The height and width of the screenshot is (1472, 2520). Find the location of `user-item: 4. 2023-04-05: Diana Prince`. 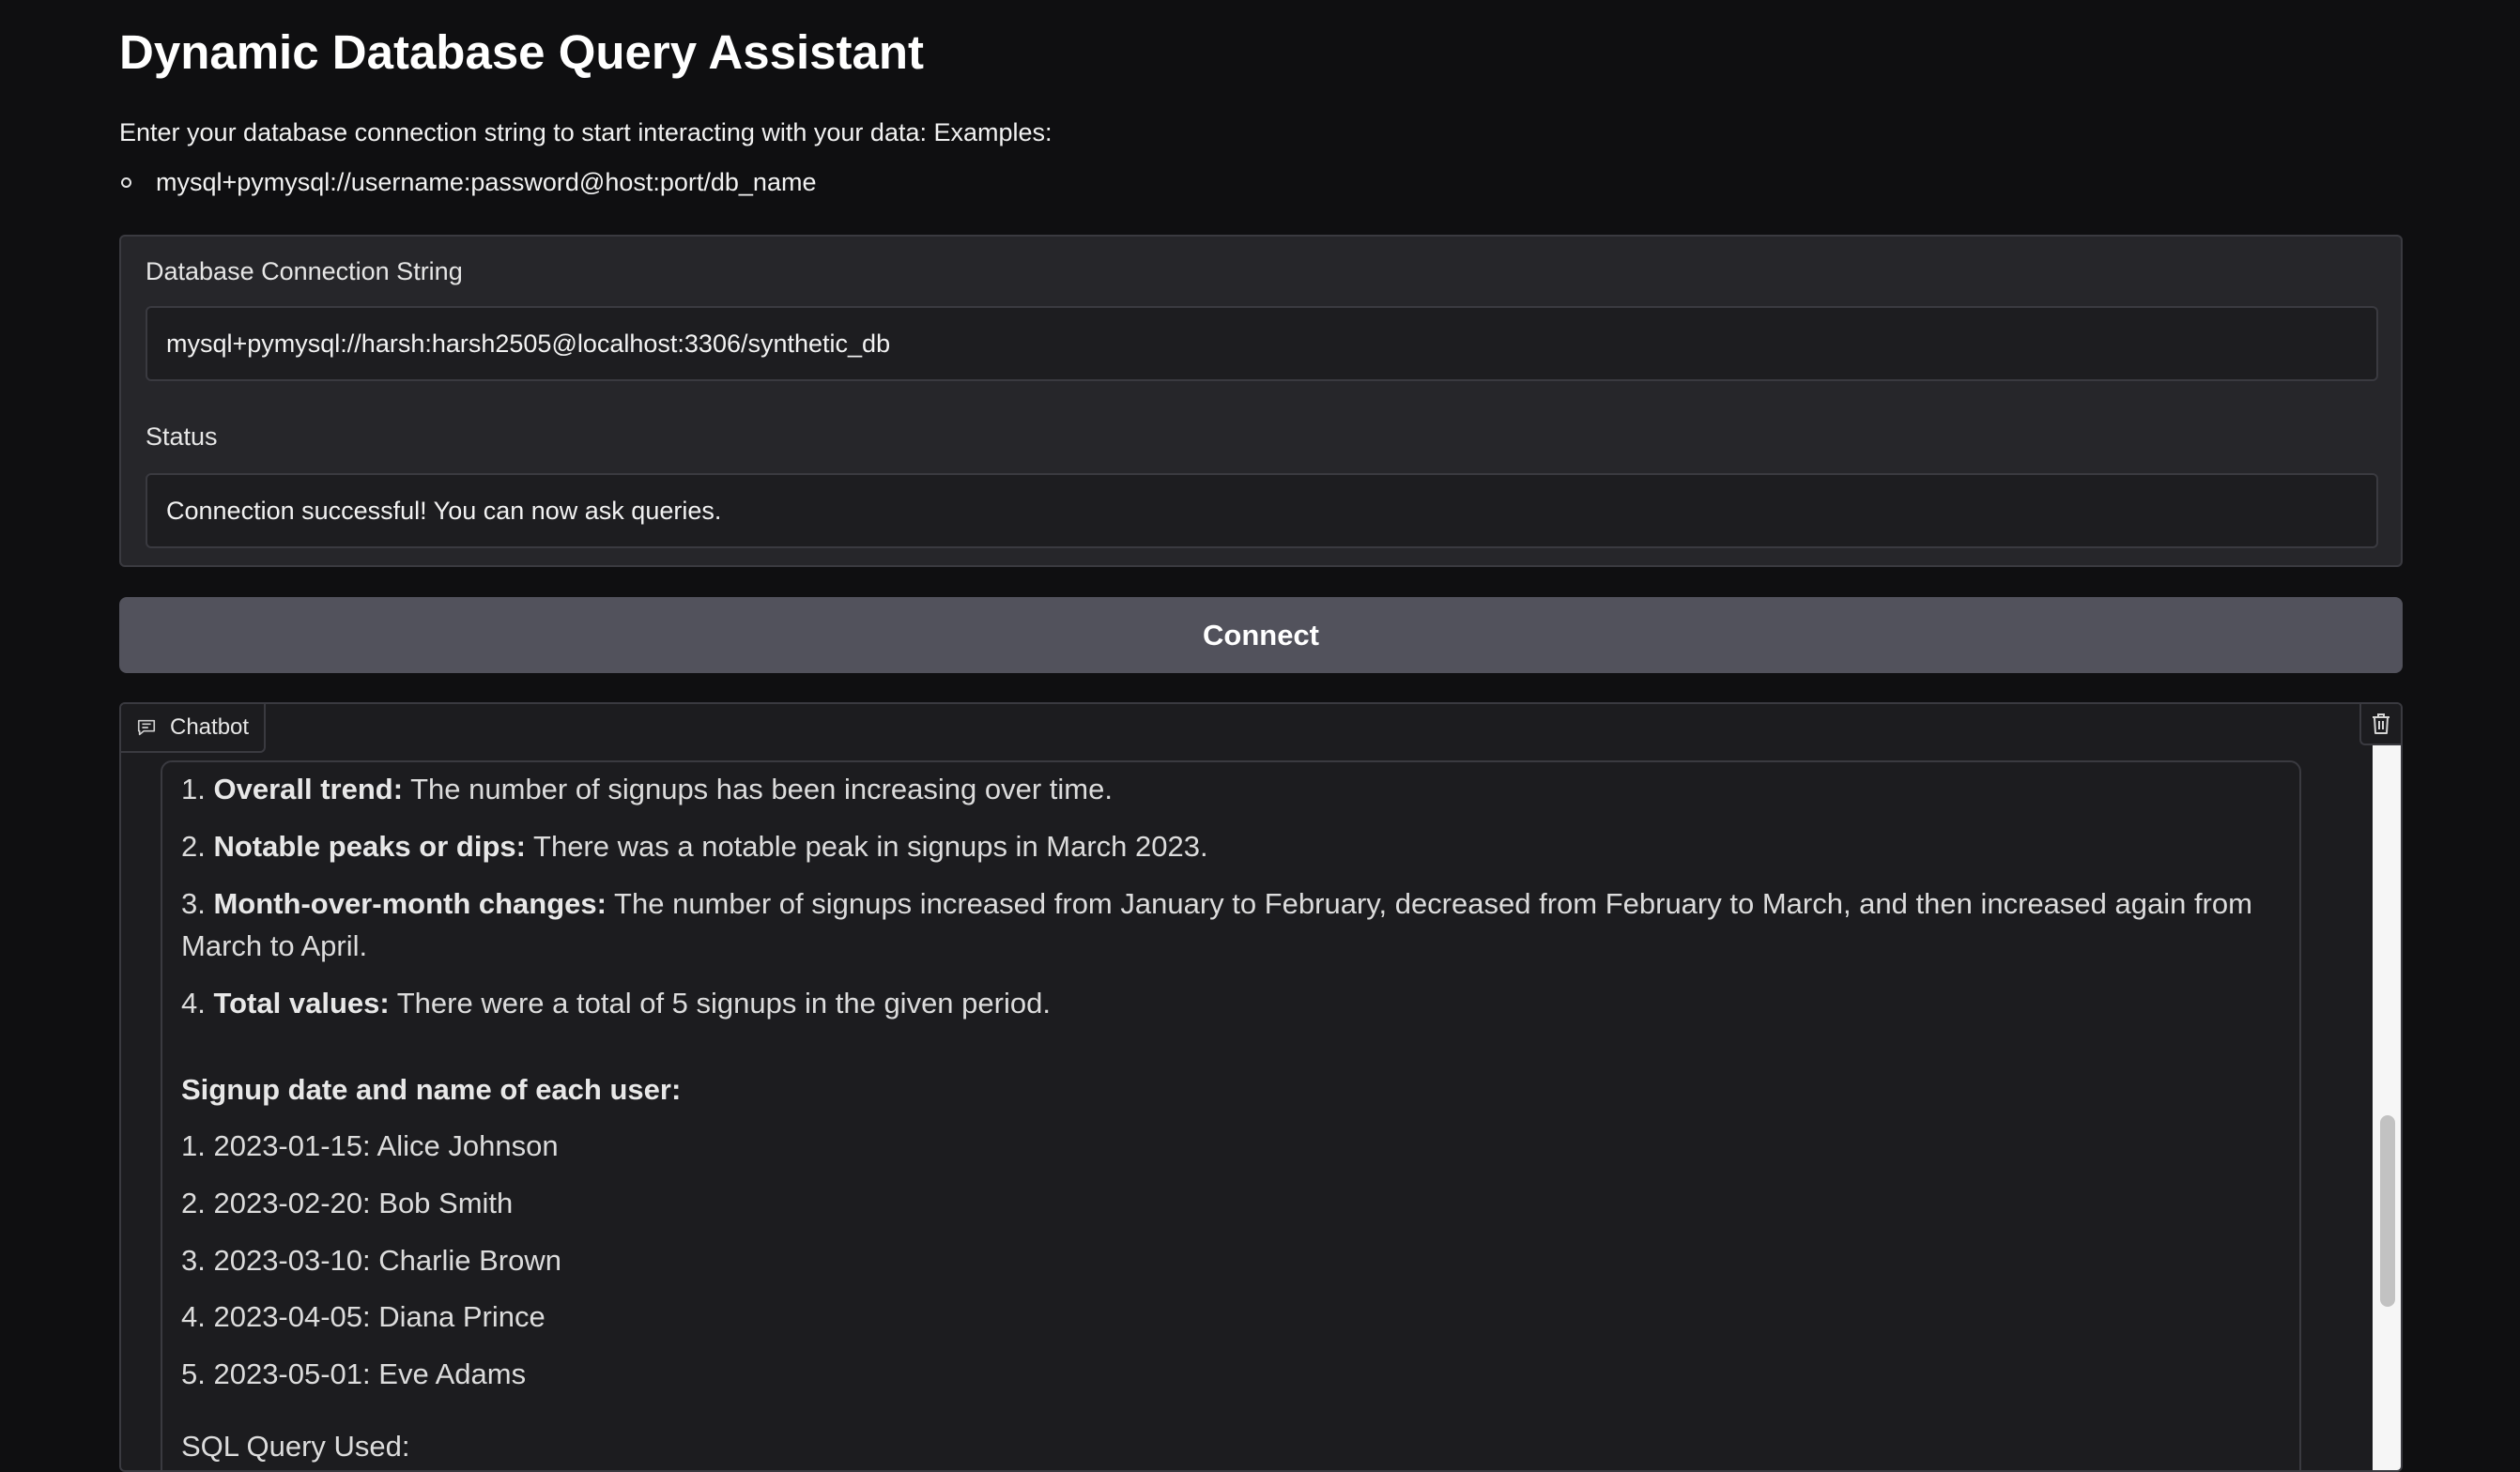

user-item: 4. 2023-04-05: Diana Prince is located at coordinates (363, 1317).